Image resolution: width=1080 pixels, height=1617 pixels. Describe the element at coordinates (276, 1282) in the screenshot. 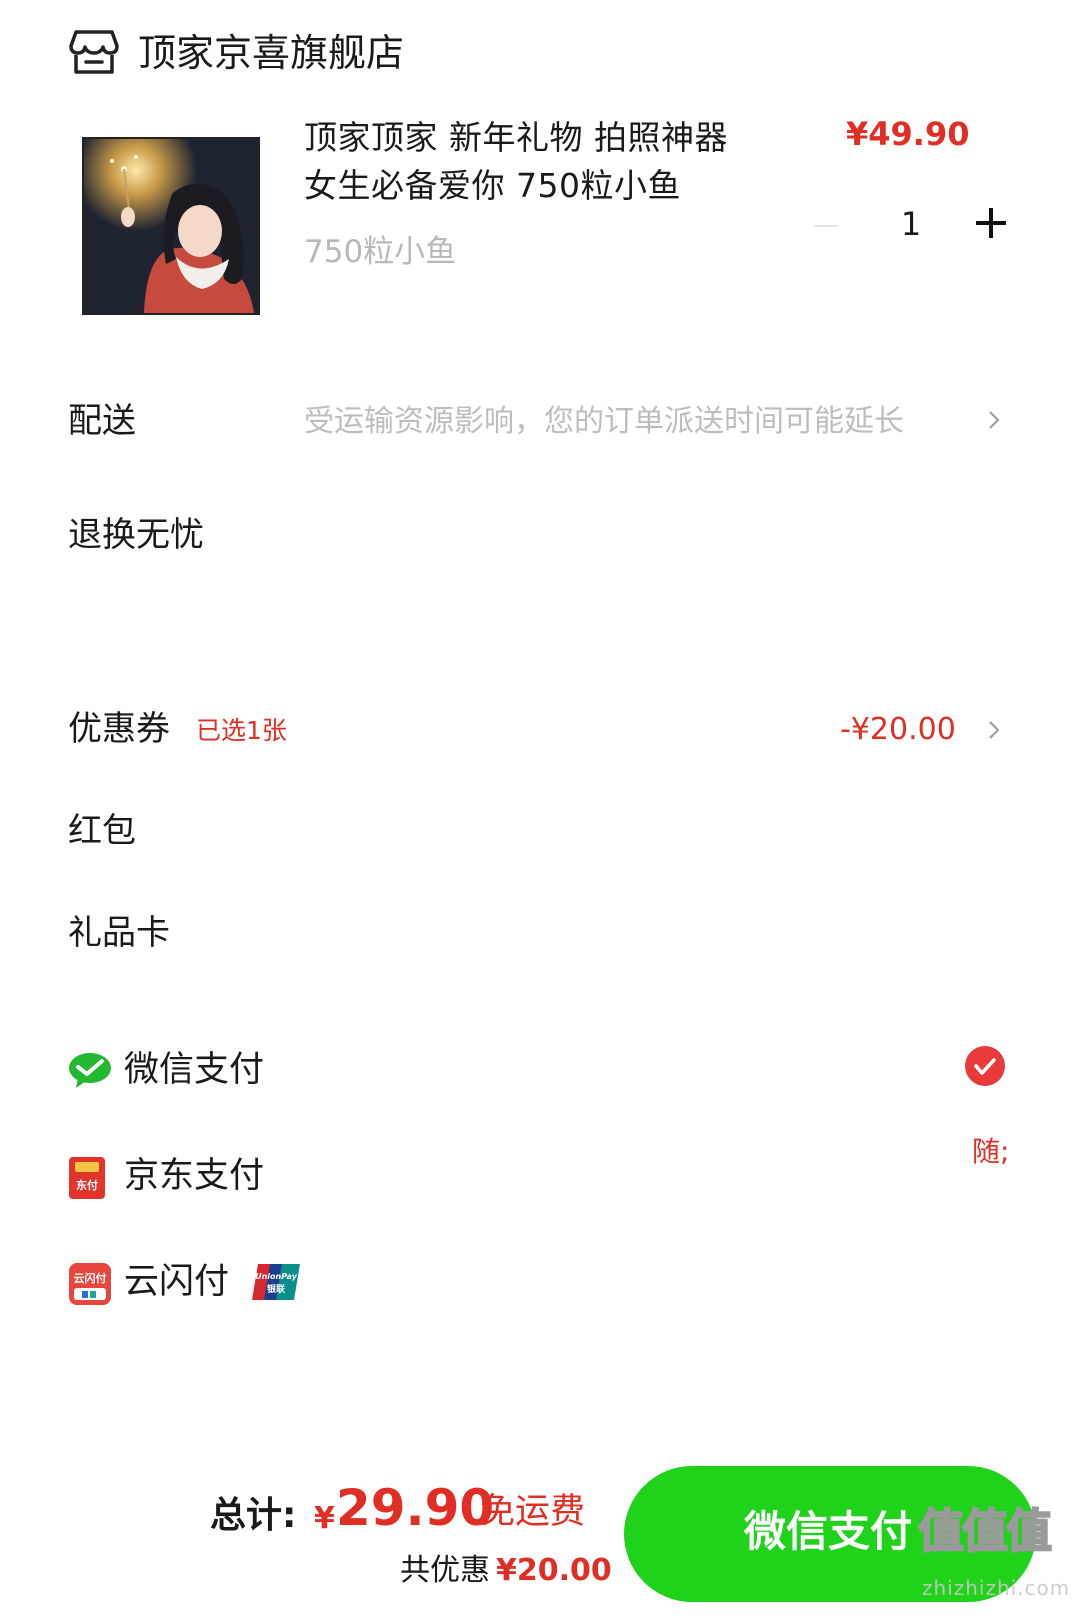

I see `unionpay-logo: UnionPay 银联` at that location.